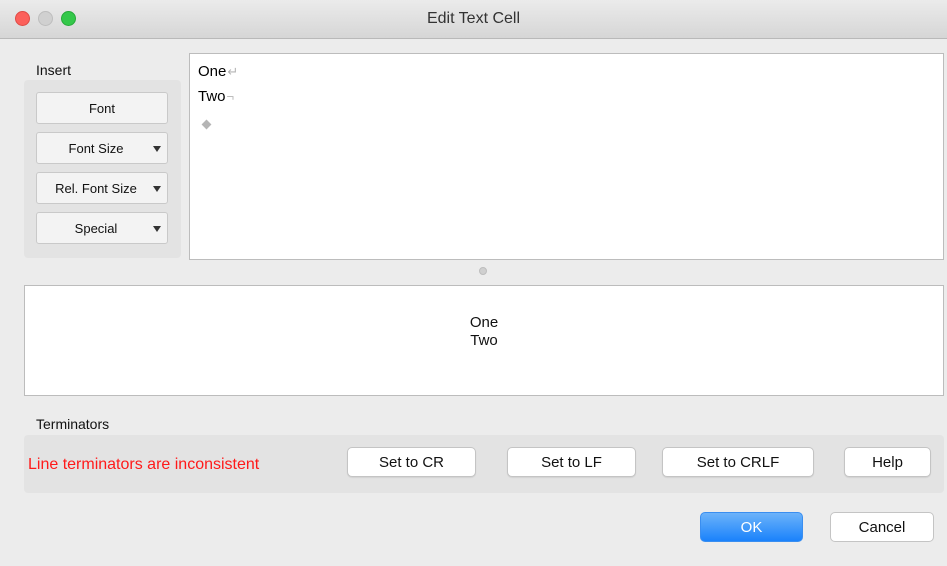 This screenshot has height=566, width=947. I want to click on title-bar: Edit Text Cell, so click(473, 19).